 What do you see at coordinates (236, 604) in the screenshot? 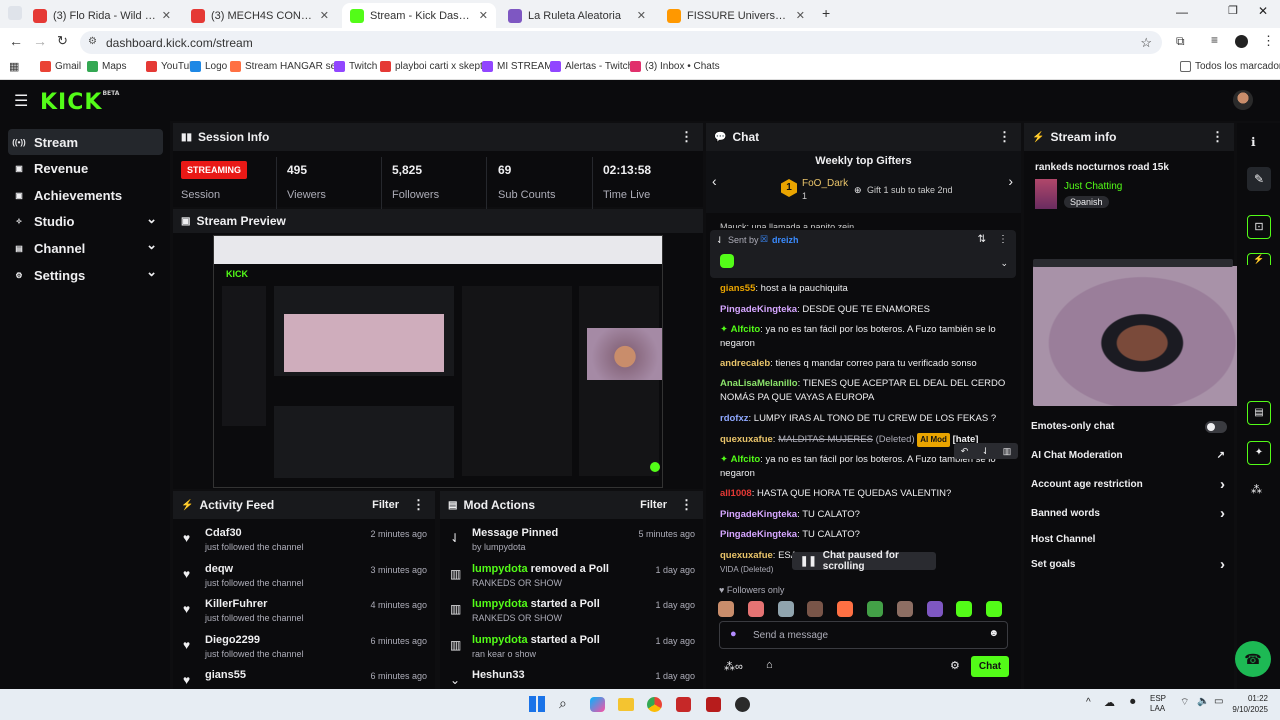
I see `activity-user: KillerFuhrer` at bounding box center [236, 604].